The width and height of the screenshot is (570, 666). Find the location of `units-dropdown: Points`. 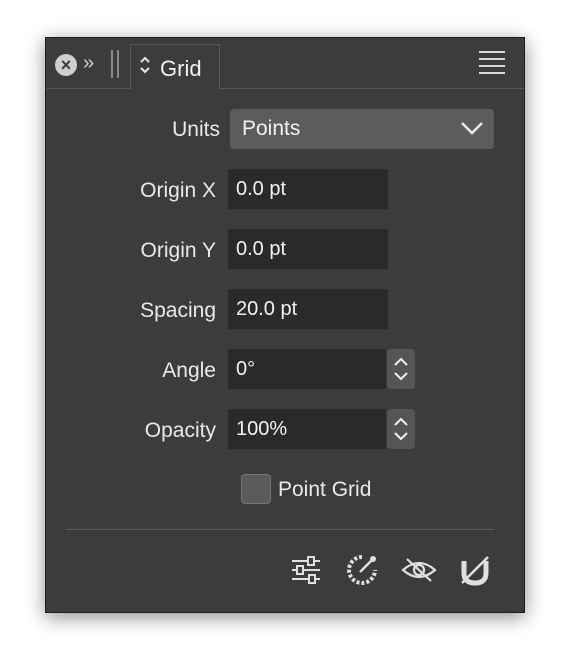

units-dropdown: Points is located at coordinates (362, 129).